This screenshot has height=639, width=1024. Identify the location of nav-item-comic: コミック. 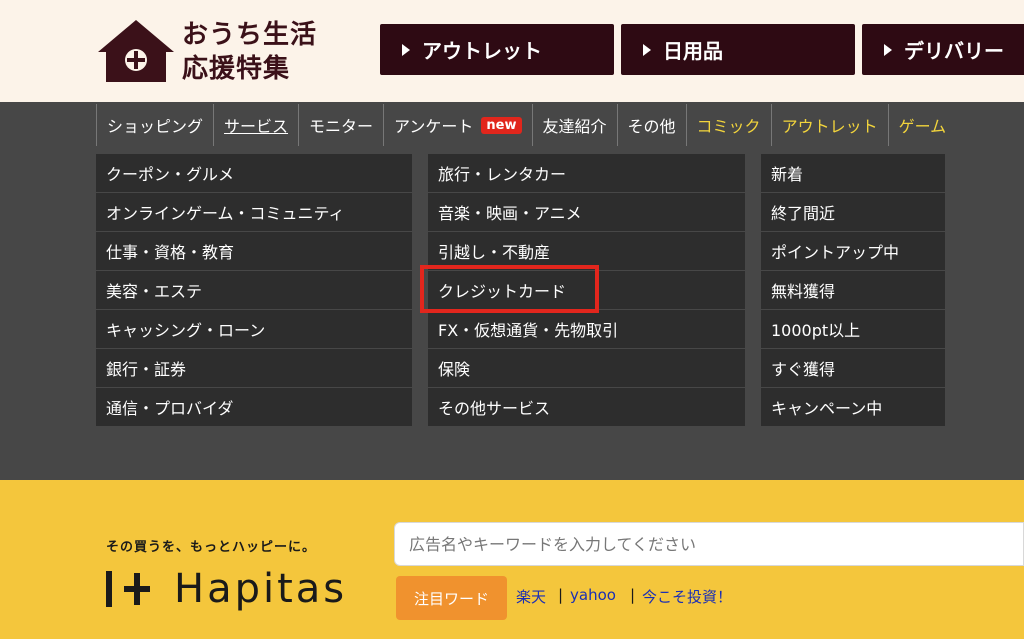
(728, 125).